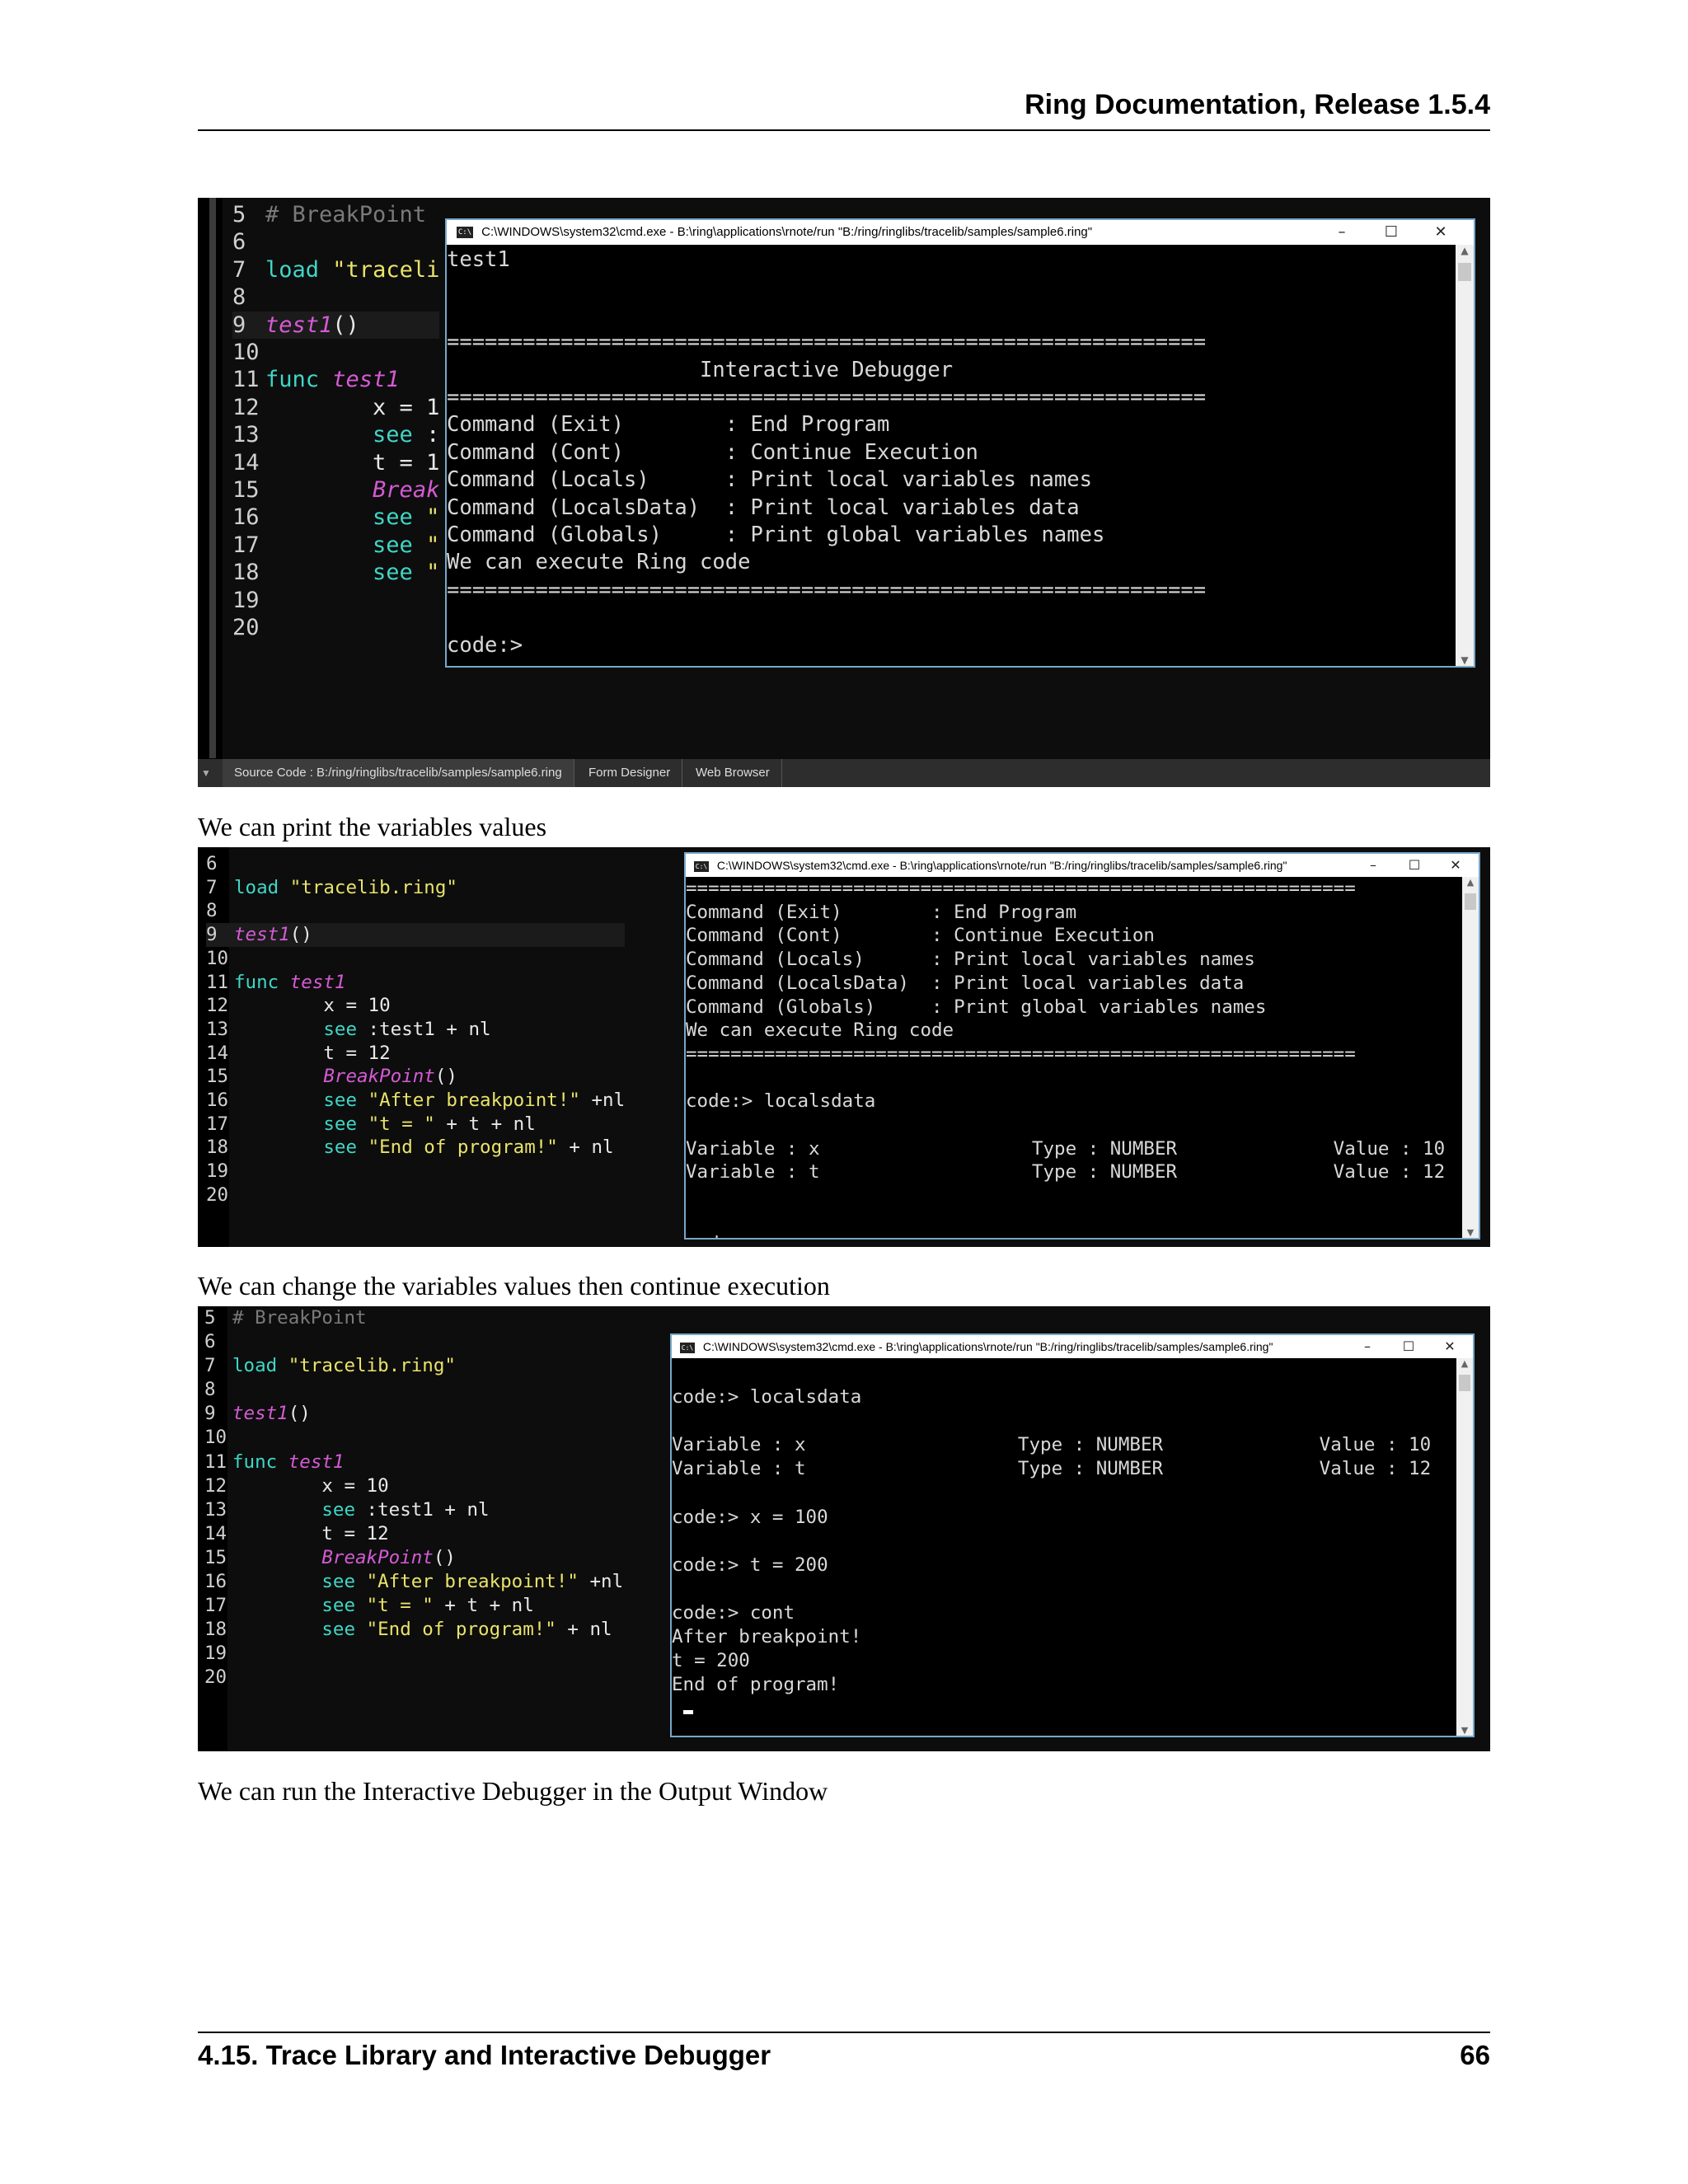  What do you see at coordinates (336, 462) in the screenshot?
I see `code-line: 14 t = 1` at bounding box center [336, 462].